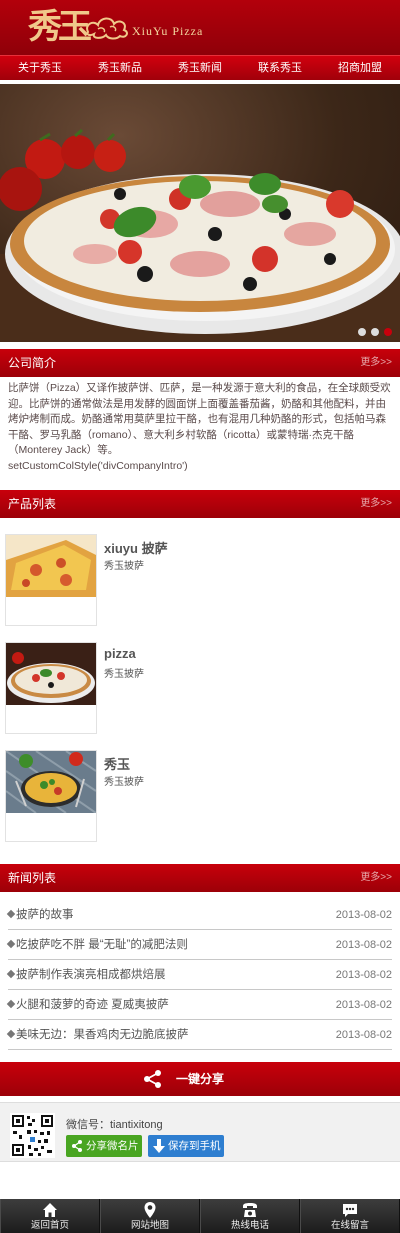 This screenshot has height=1233, width=400. Describe the element at coordinates (149, 1225) in the screenshot. I see `tab-sitemap-label: 网站地图` at that location.